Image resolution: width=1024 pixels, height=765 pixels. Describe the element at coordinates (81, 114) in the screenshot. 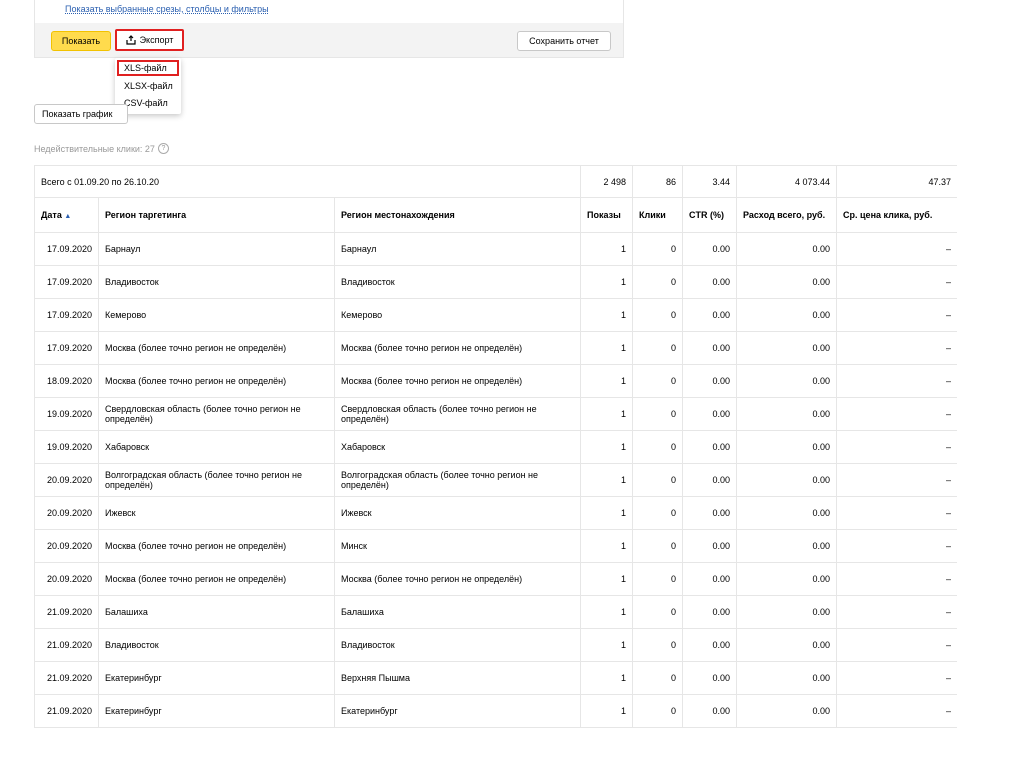

I see `show-graph-button: Показать график` at that location.